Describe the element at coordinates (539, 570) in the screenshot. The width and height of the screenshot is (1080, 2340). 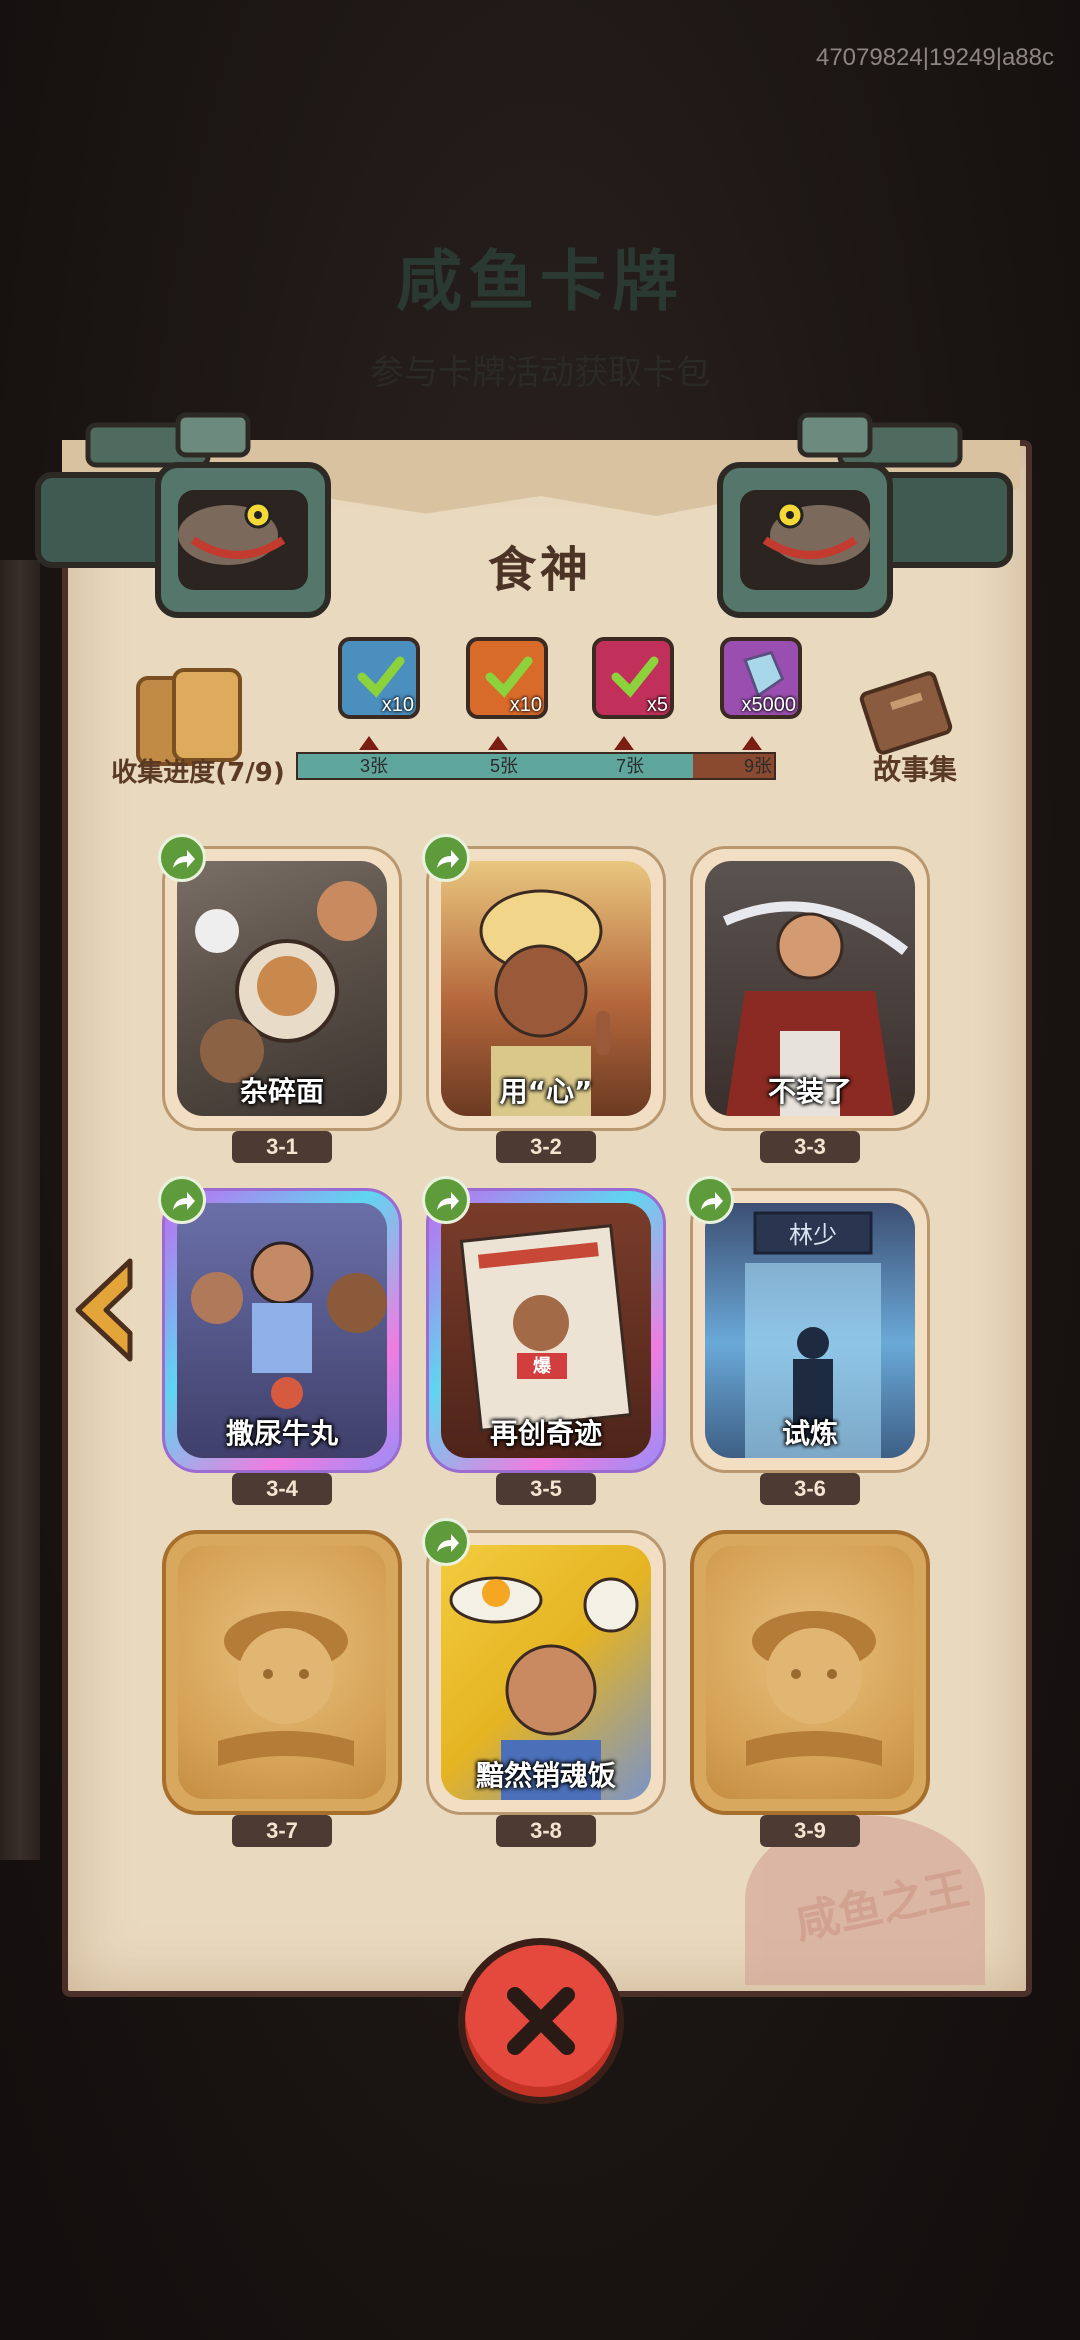
I see `panel-title: 食神` at that location.